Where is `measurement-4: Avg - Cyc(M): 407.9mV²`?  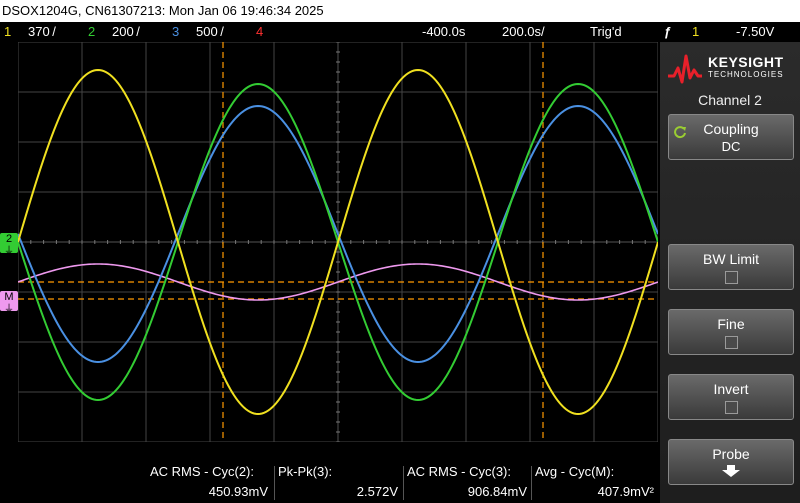
measurement-4: Avg - Cyc(M): 407.9mV² is located at coordinates (596, 483).